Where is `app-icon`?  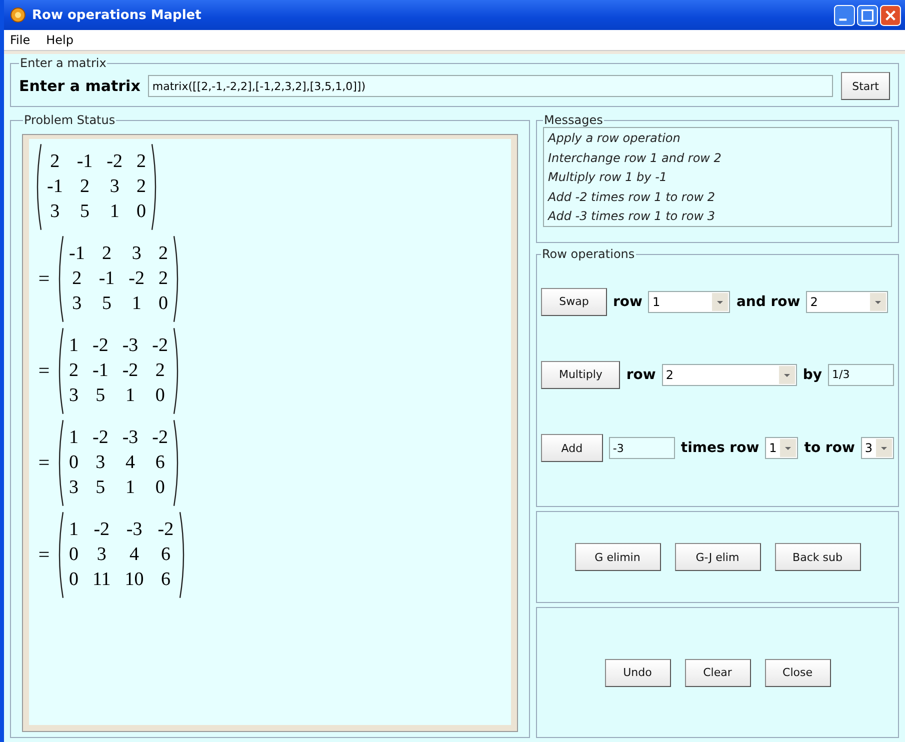 app-icon is located at coordinates (18, 15).